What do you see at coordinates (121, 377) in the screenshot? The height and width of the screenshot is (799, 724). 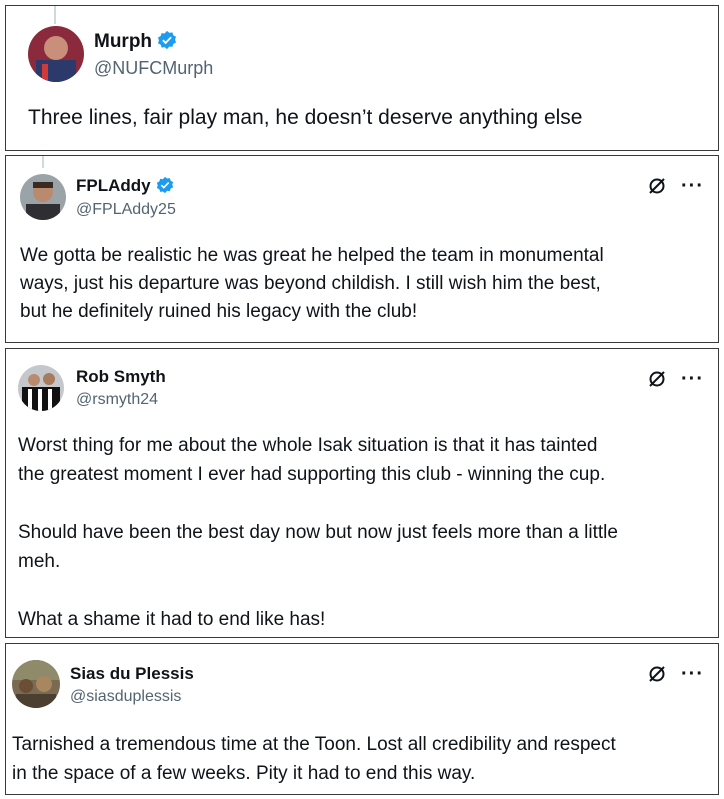 I see `display-name: Rob Smyth` at bounding box center [121, 377].